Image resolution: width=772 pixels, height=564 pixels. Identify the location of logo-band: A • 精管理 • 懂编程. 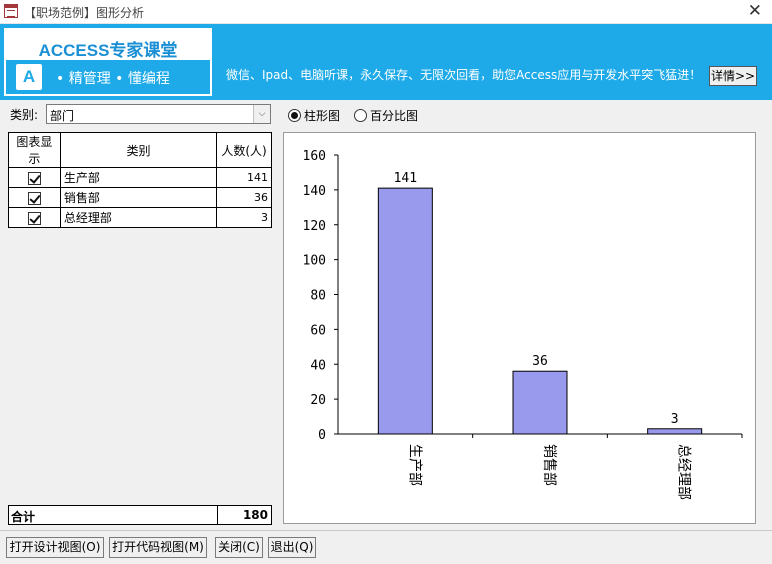
(108, 77).